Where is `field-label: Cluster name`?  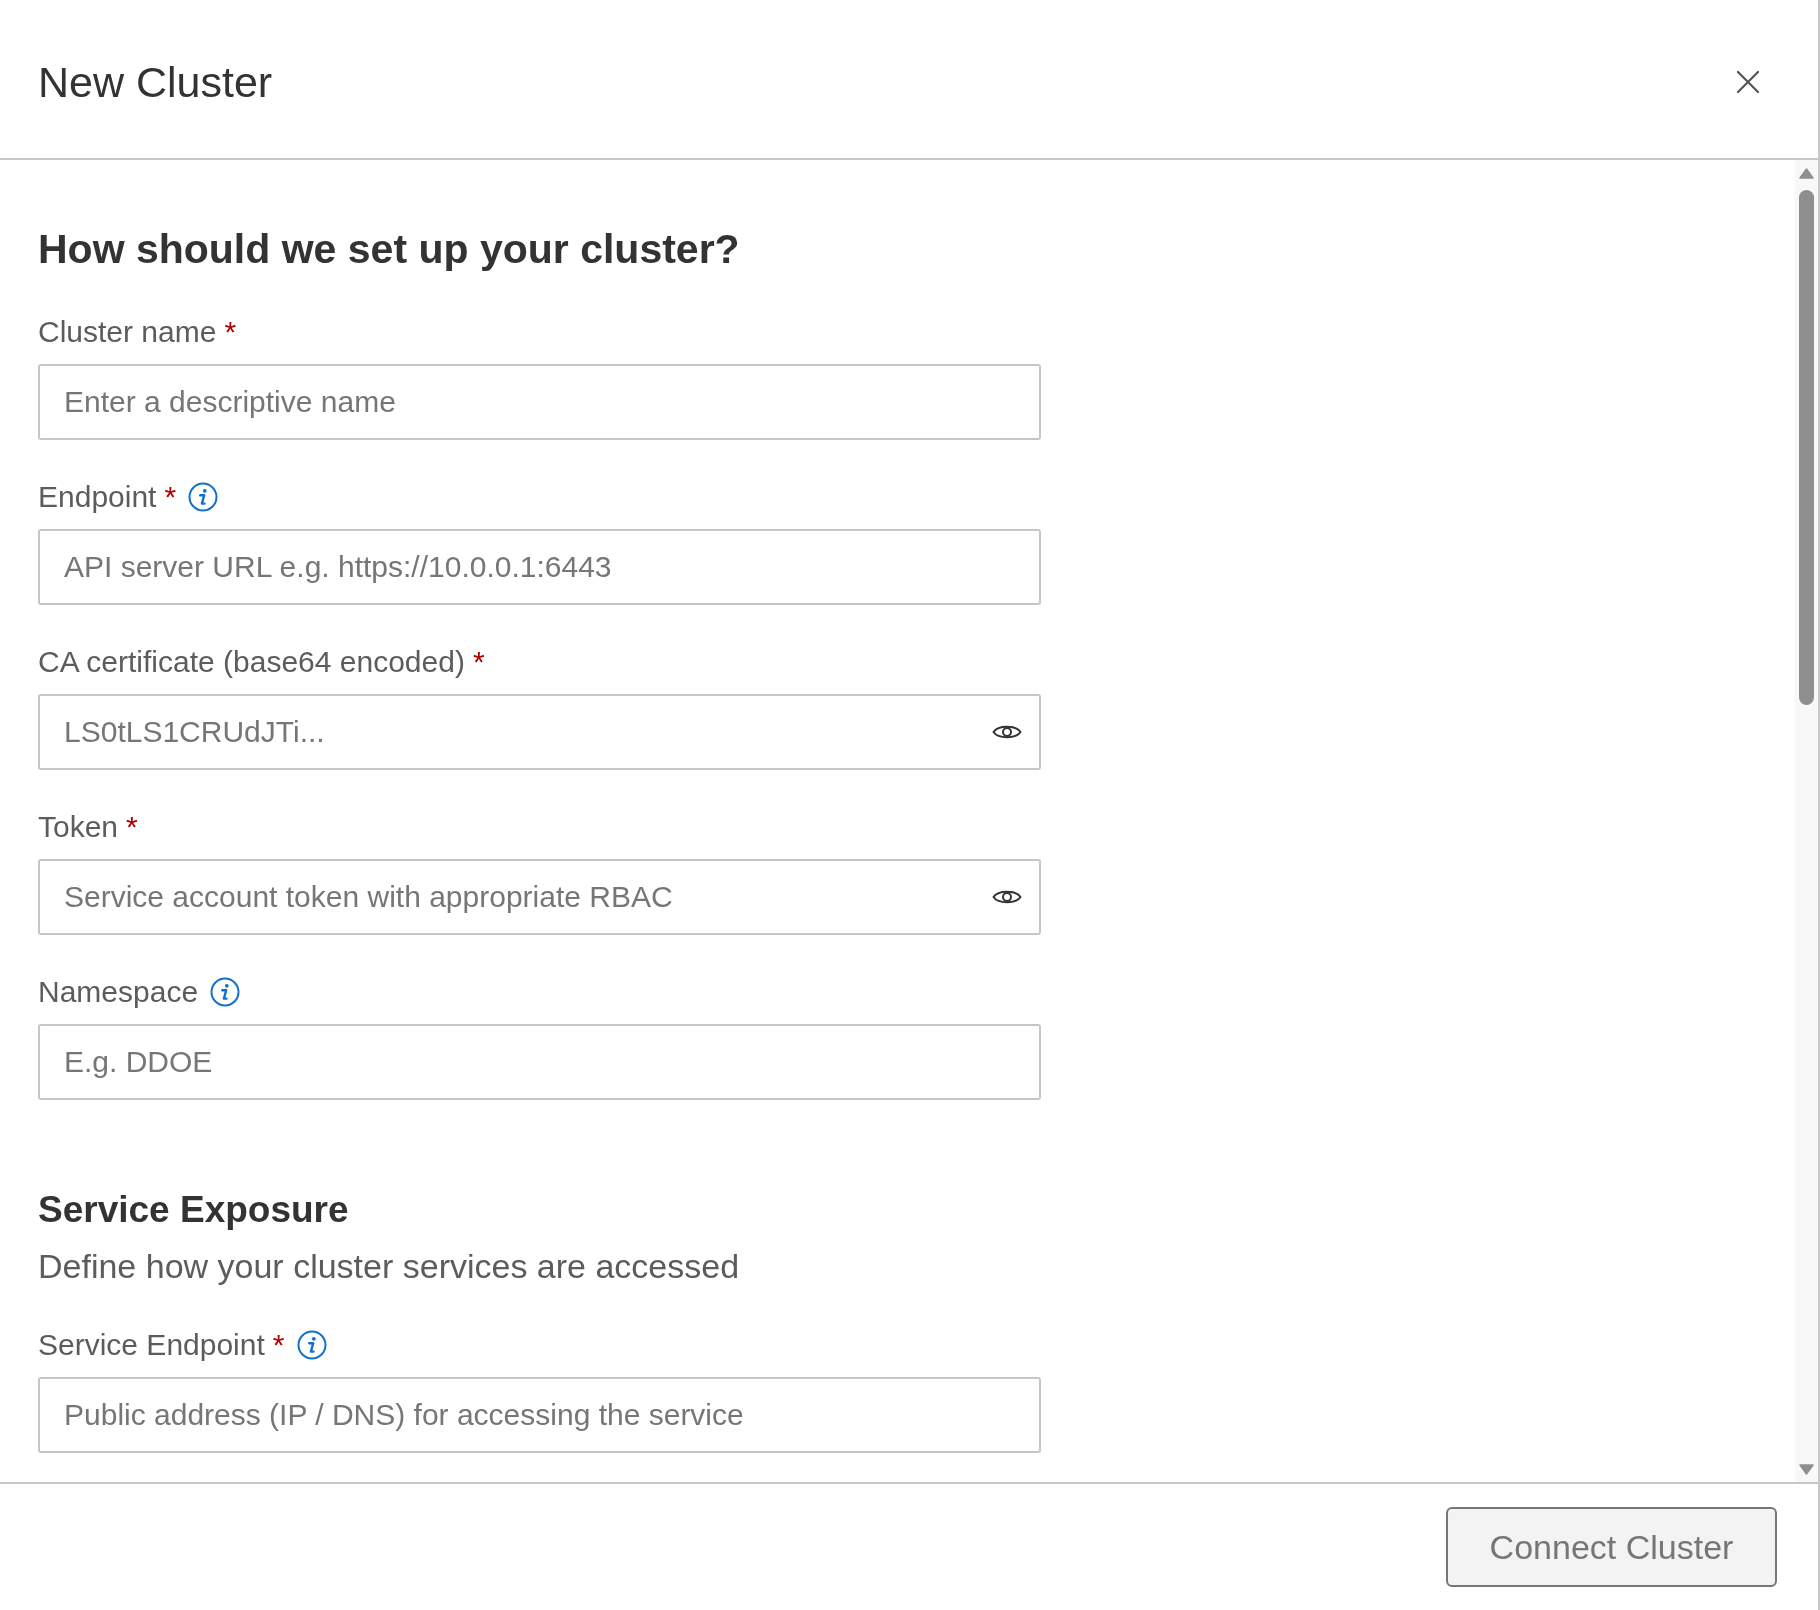 field-label: Cluster name is located at coordinates (127, 332).